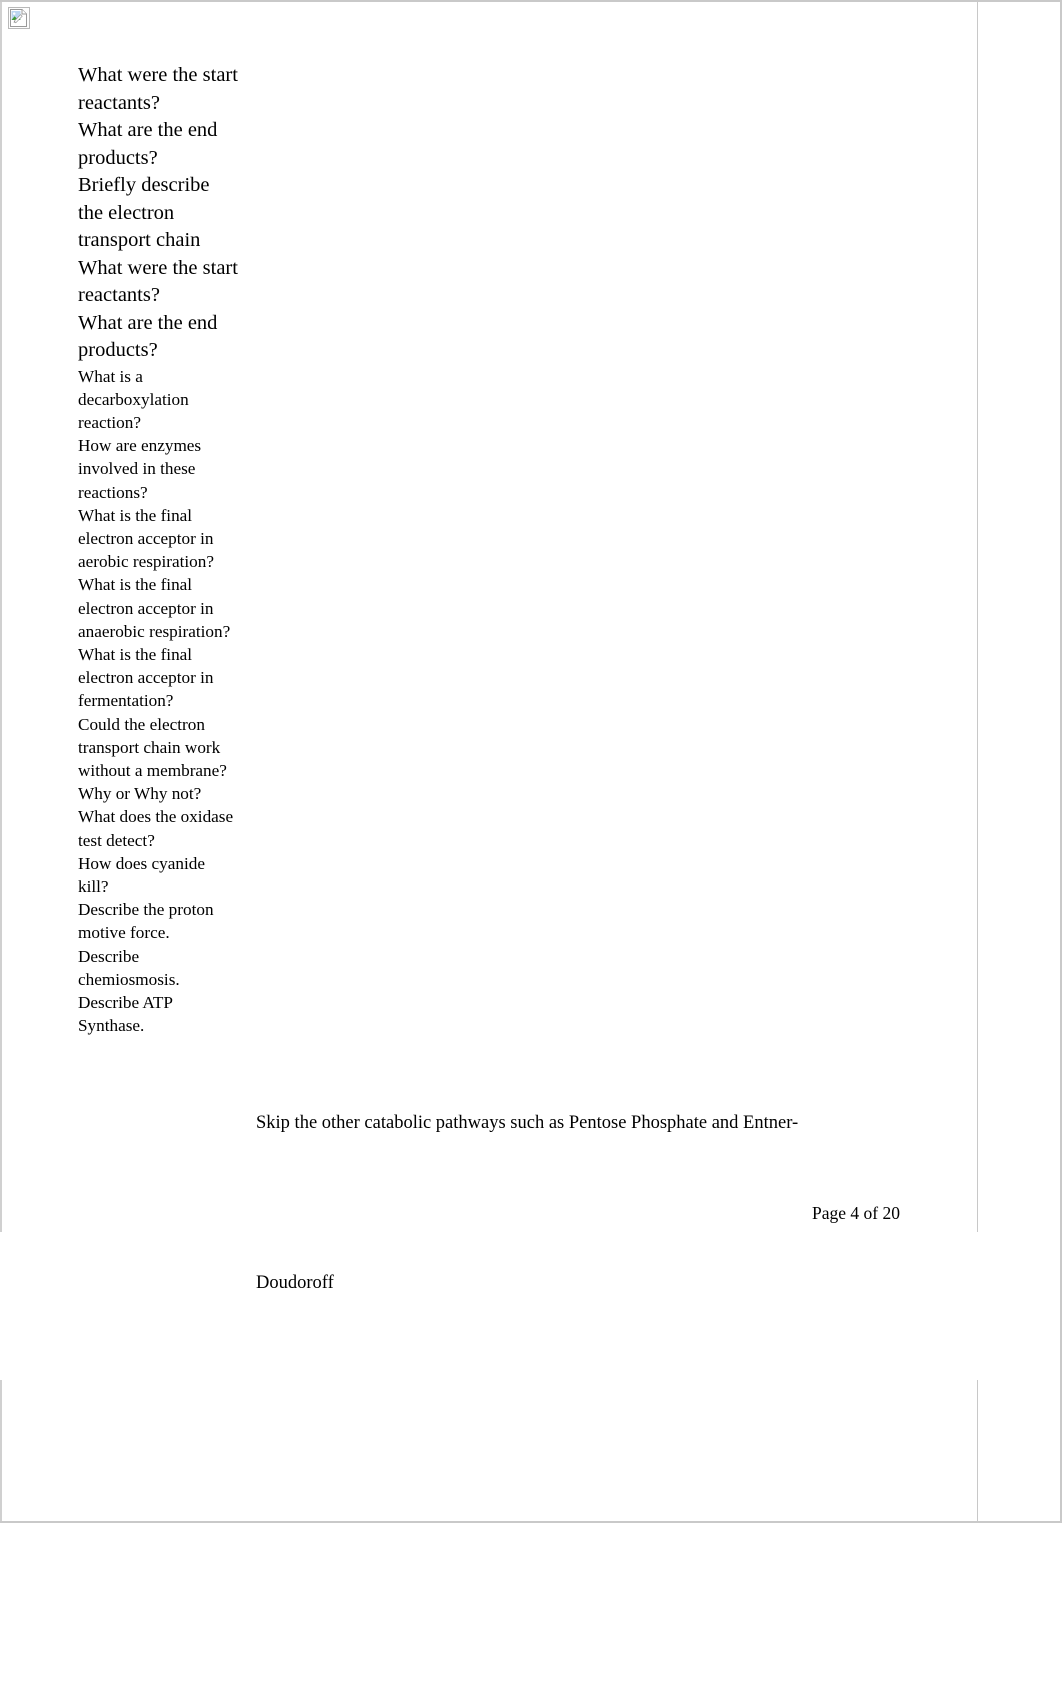 This screenshot has height=1701, width=1062. Describe the element at coordinates (136, 399) in the screenshot. I see `question-item: What is a decarboxylation reaction?` at that location.